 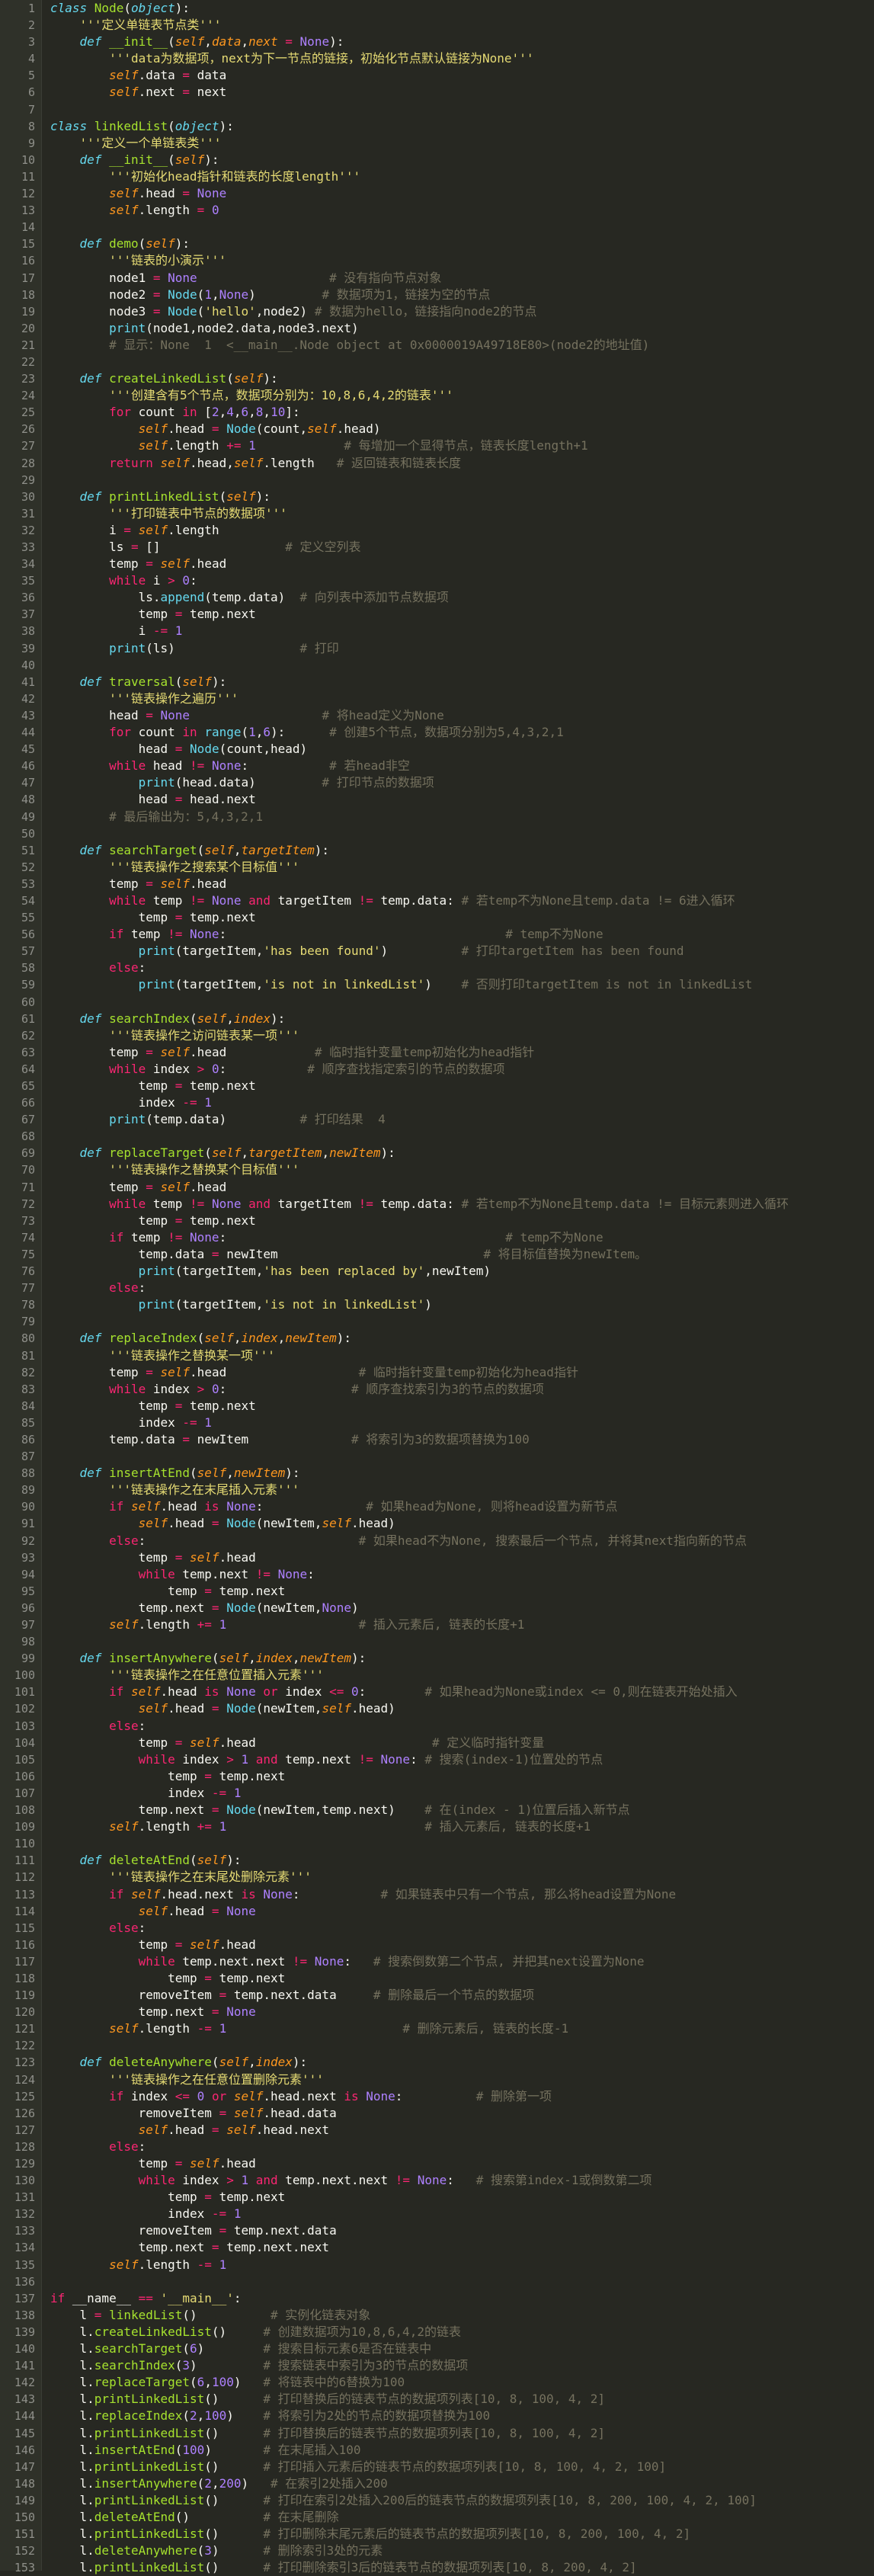 What do you see at coordinates (437, 2315) in the screenshot?
I see `code-line: 138 l = linkedList() # 实例化链表对象` at bounding box center [437, 2315].